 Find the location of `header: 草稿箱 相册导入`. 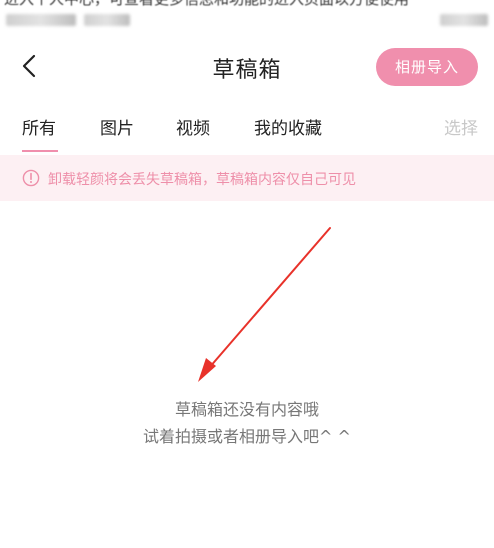

header: 草稿箱 相册导入 is located at coordinates (247, 68).